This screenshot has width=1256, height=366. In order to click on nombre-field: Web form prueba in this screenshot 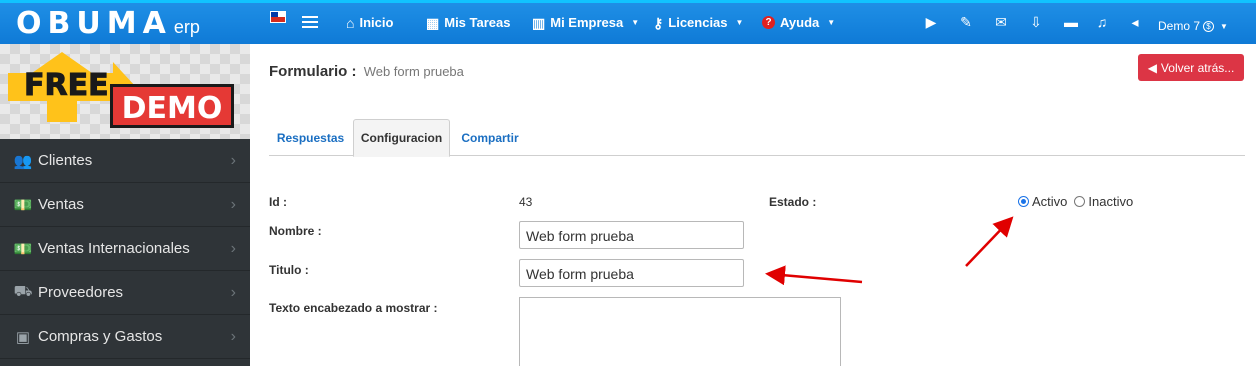, I will do `click(631, 235)`.